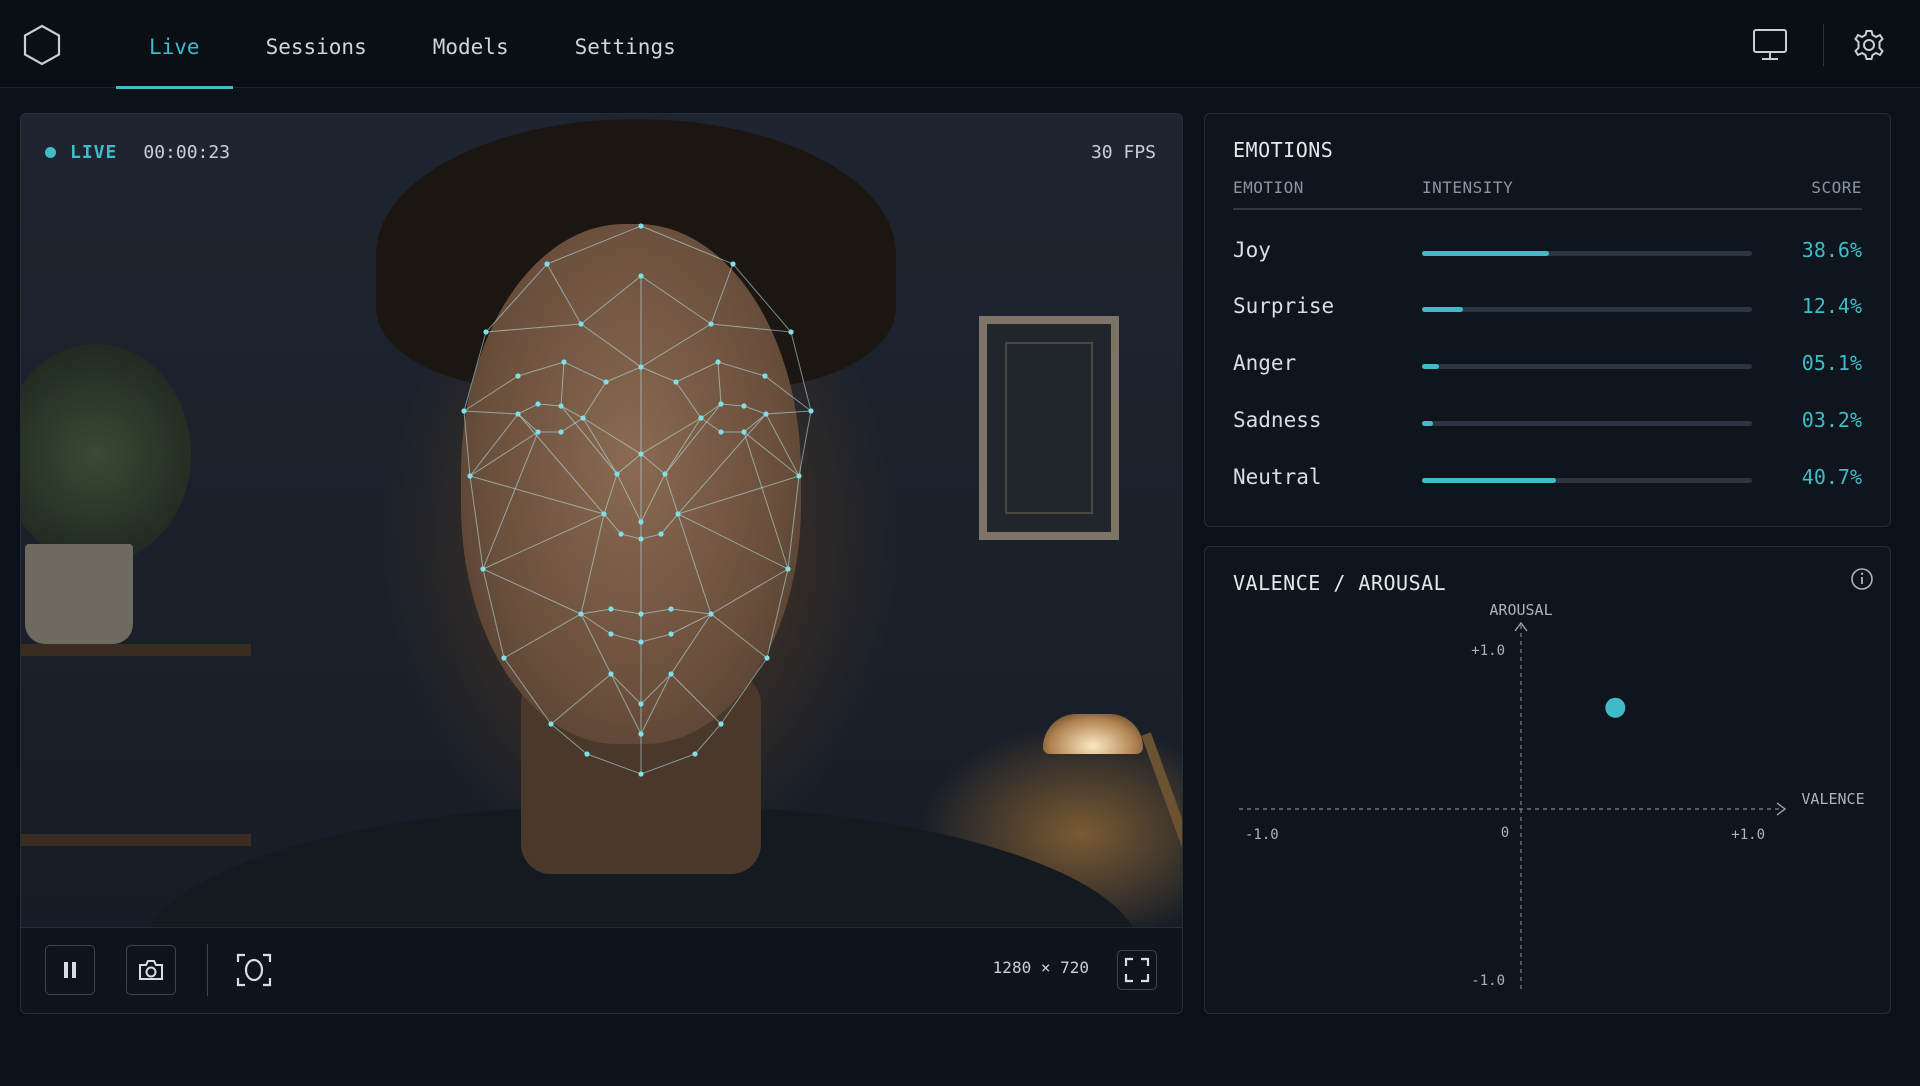 This screenshot has width=1920, height=1086. Describe the element at coordinates (1770, 45) in the screenshot. I see `monitor-icon` at that location.